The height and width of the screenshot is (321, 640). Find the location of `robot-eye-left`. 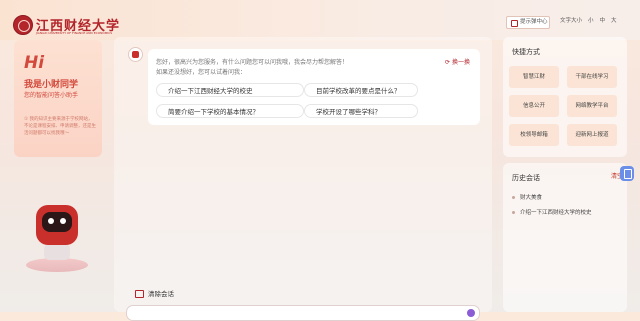

robot-eye-left is located at coordinates (51, 221).